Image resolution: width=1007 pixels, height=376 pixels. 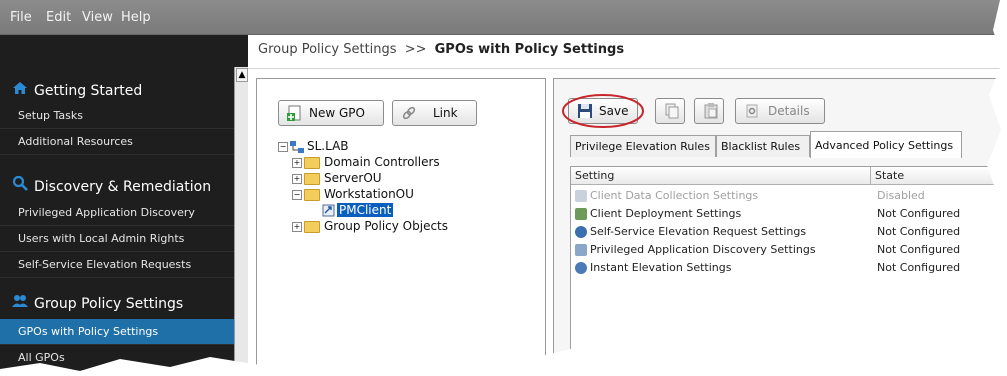 I want to click on home-icon, so click(x=20, y=90).